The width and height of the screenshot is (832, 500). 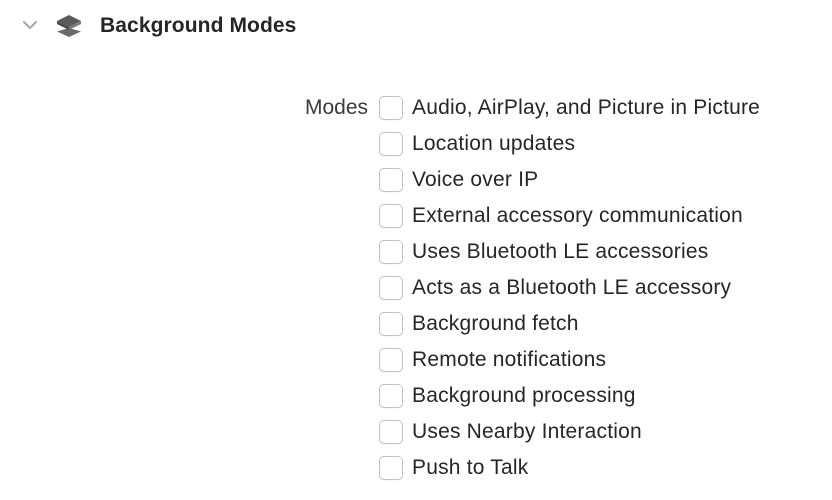 What do you see at coordinates (336, 107) in the screenshot?
I see `modes-label: Modes` at bounding box center [336, 107].